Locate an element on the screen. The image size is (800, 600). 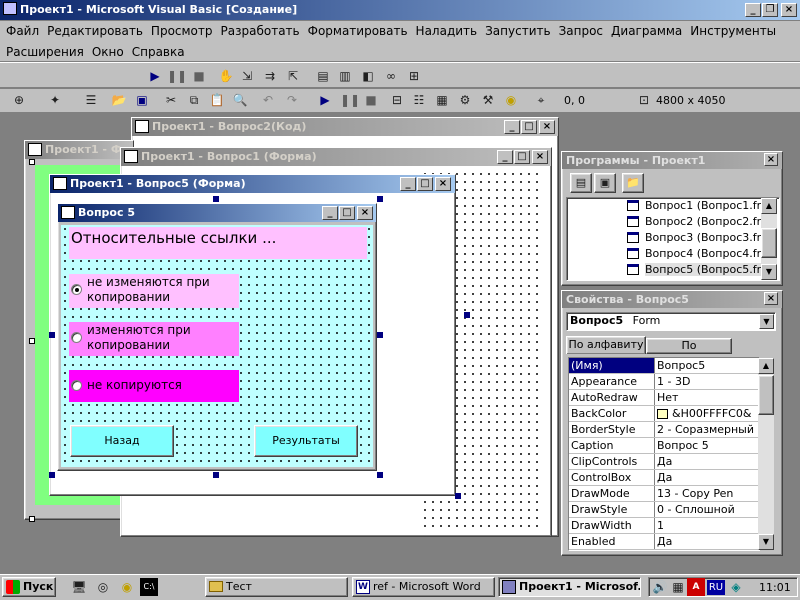
locals-icon: ▤ is located at coordinates (323, 76).